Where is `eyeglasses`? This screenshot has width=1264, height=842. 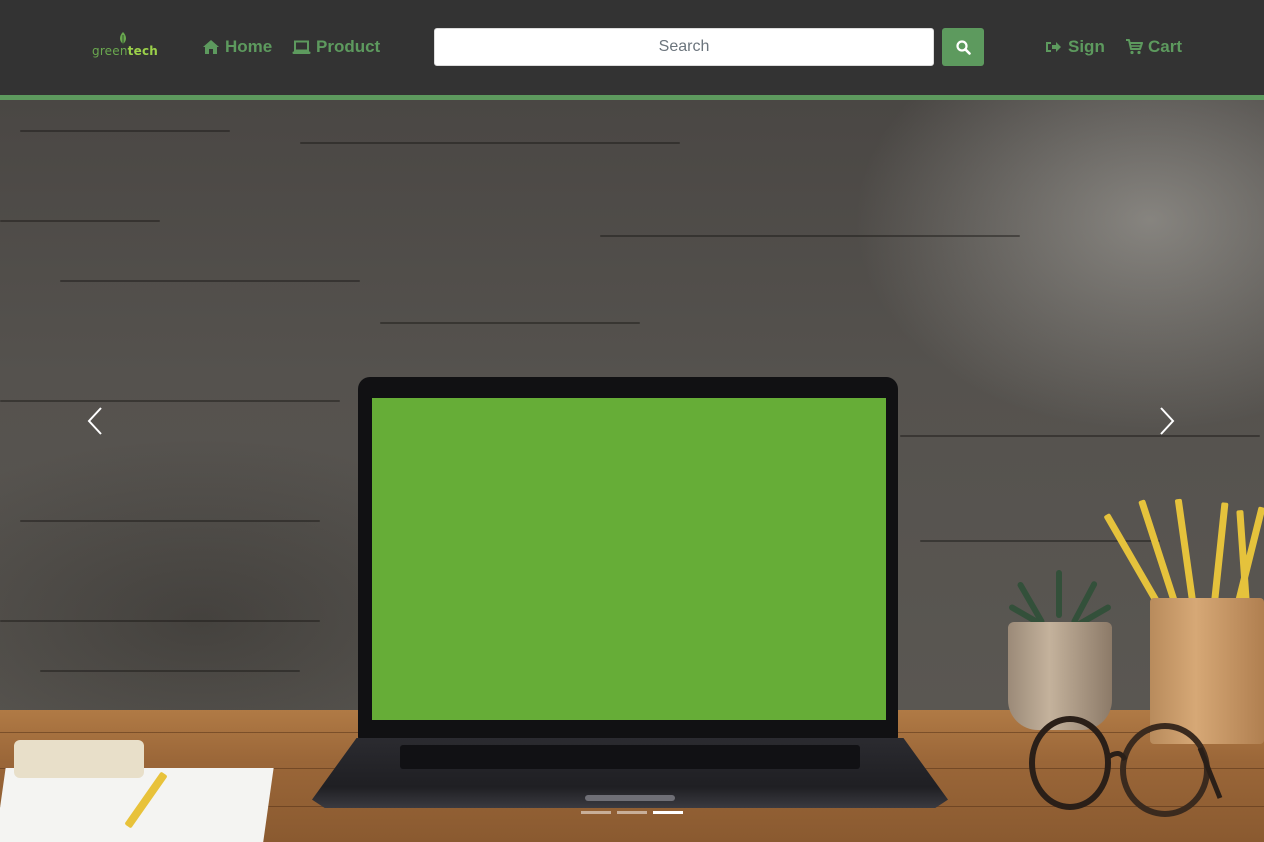
eyeglasses is located at coordinates (1126, 766).